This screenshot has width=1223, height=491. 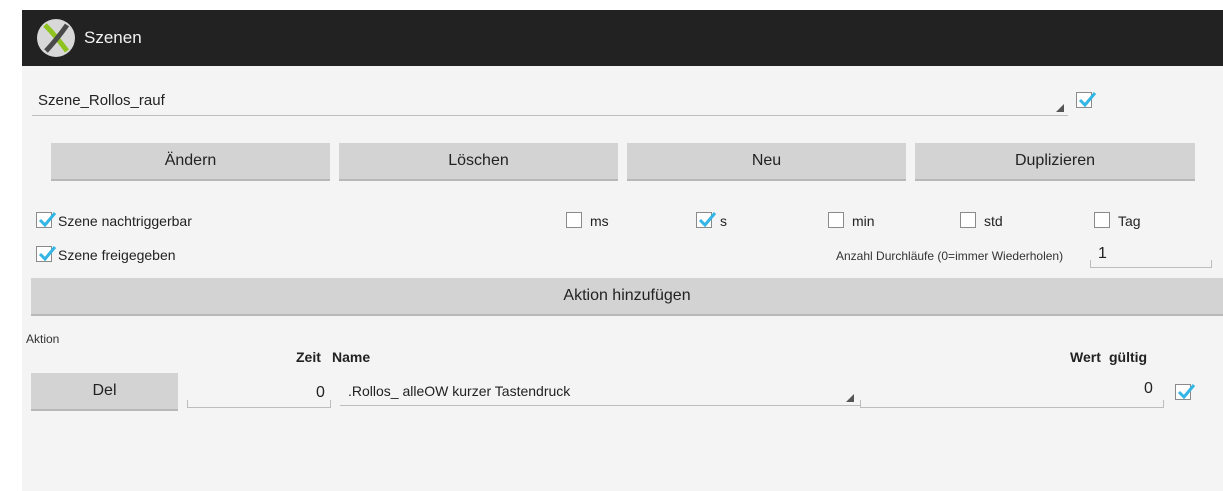 I want to click on action-value-value: 0, so click(x=1148, y=388).